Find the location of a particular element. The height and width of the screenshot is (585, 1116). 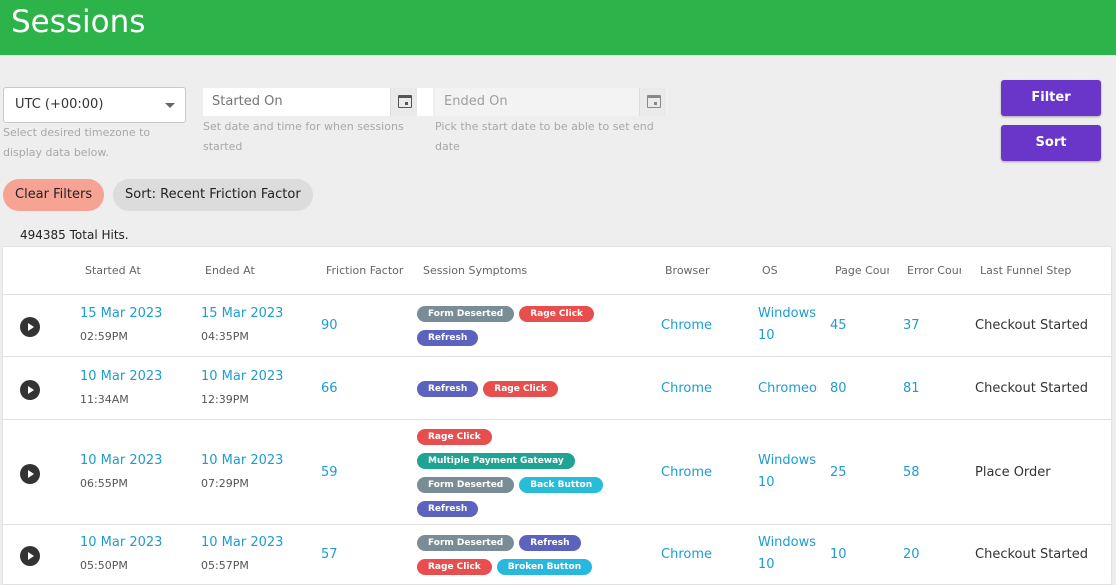

column-header-started-at: Started At is located at coordinates (135, 270).